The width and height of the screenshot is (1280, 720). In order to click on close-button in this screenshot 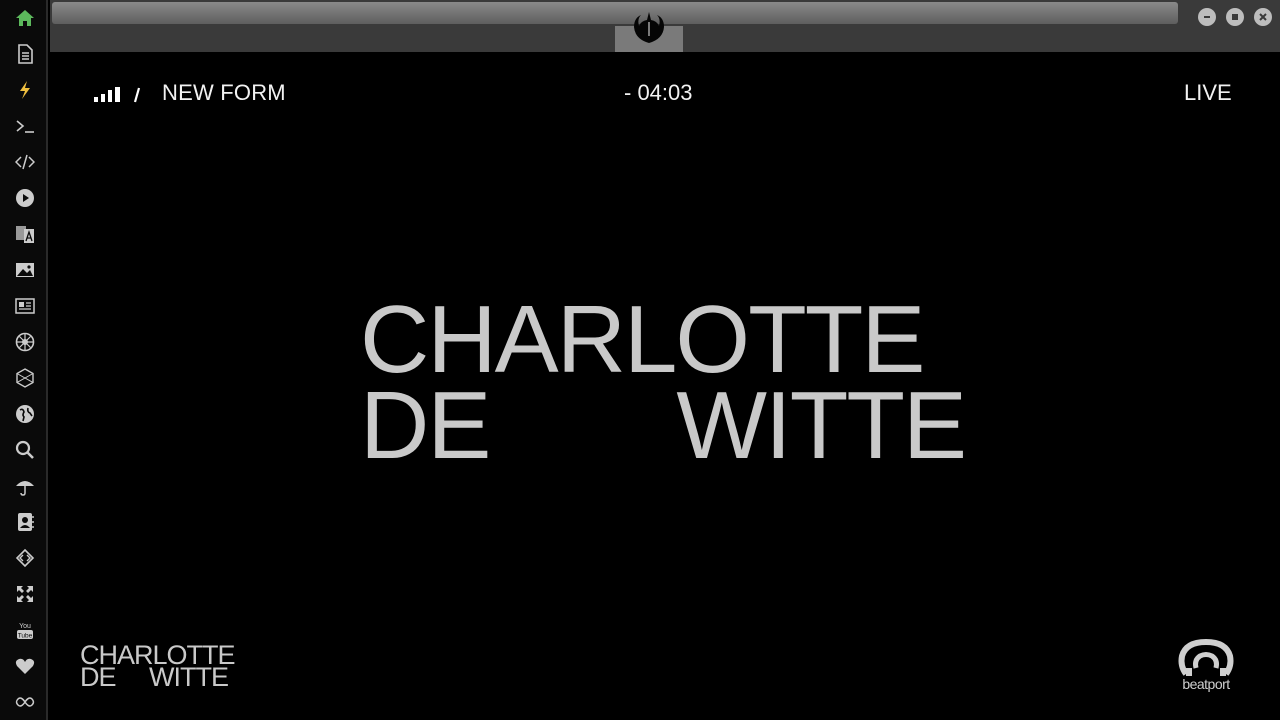, I will do `click(1263, 17)`.